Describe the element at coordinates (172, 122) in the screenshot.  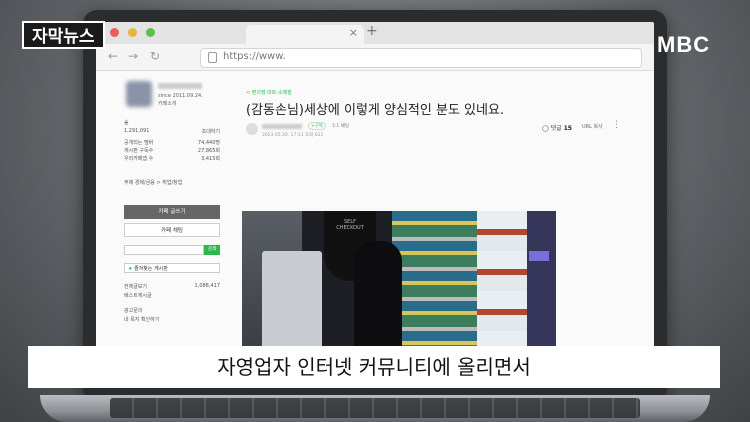
I see `cafe-level: 숲` at that location.